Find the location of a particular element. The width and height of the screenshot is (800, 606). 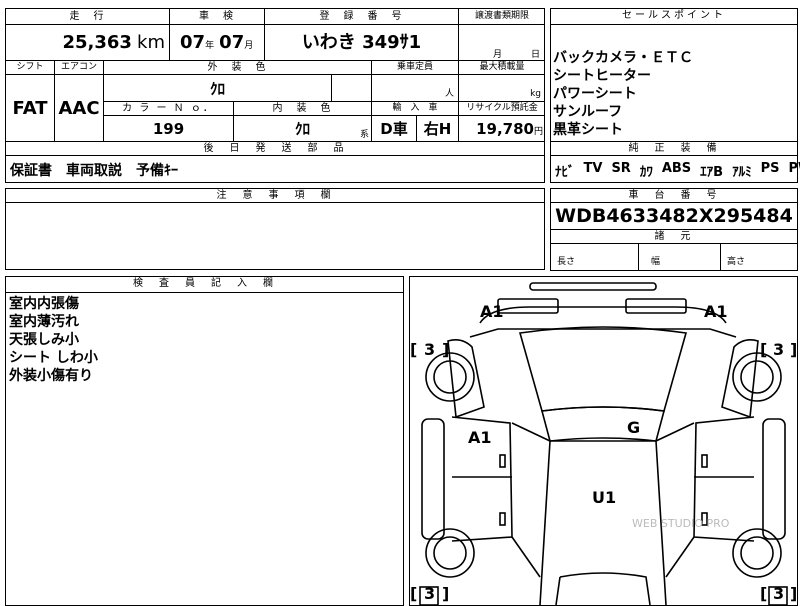

height-cell: 高さ is located at coordinates (759, 257).